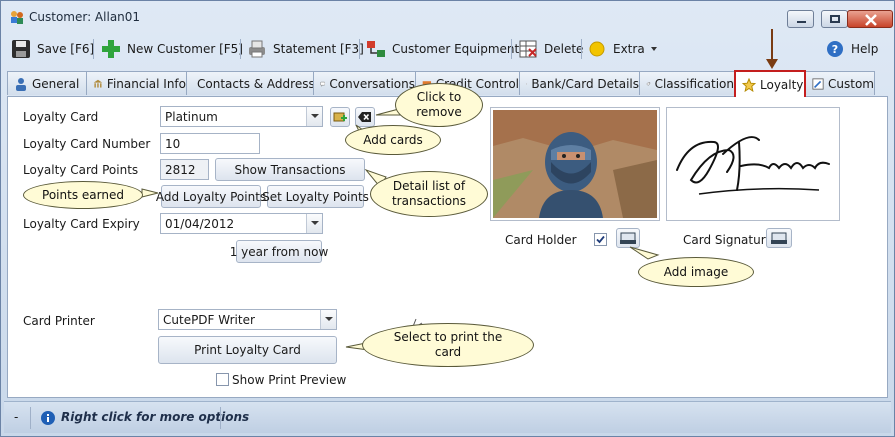  What do you see at coordinates (222, 379) in the screenshot?
I see `show-print-preview-checkbox` at bounding box center [222, 379].